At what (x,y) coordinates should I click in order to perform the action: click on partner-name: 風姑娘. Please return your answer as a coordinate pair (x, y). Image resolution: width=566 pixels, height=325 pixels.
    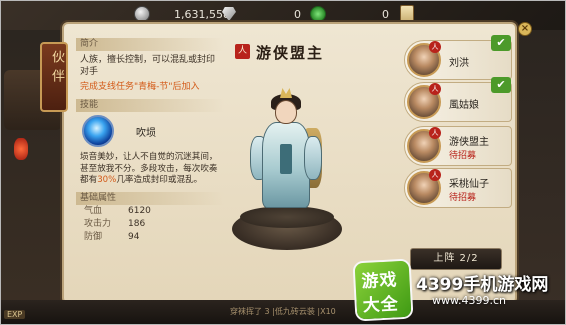
    Looking at the image, I should click on (464, 105).